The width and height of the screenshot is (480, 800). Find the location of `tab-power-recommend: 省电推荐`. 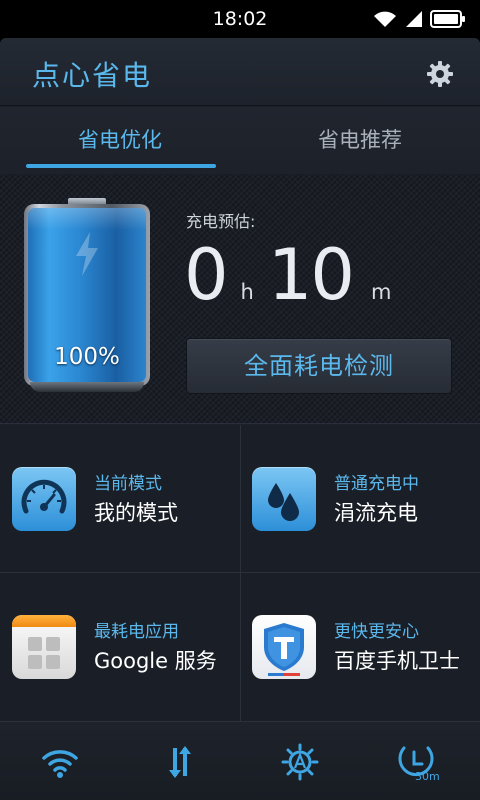

tab-power-recommend: 省电推荐 is located at coordinates (360, 140).